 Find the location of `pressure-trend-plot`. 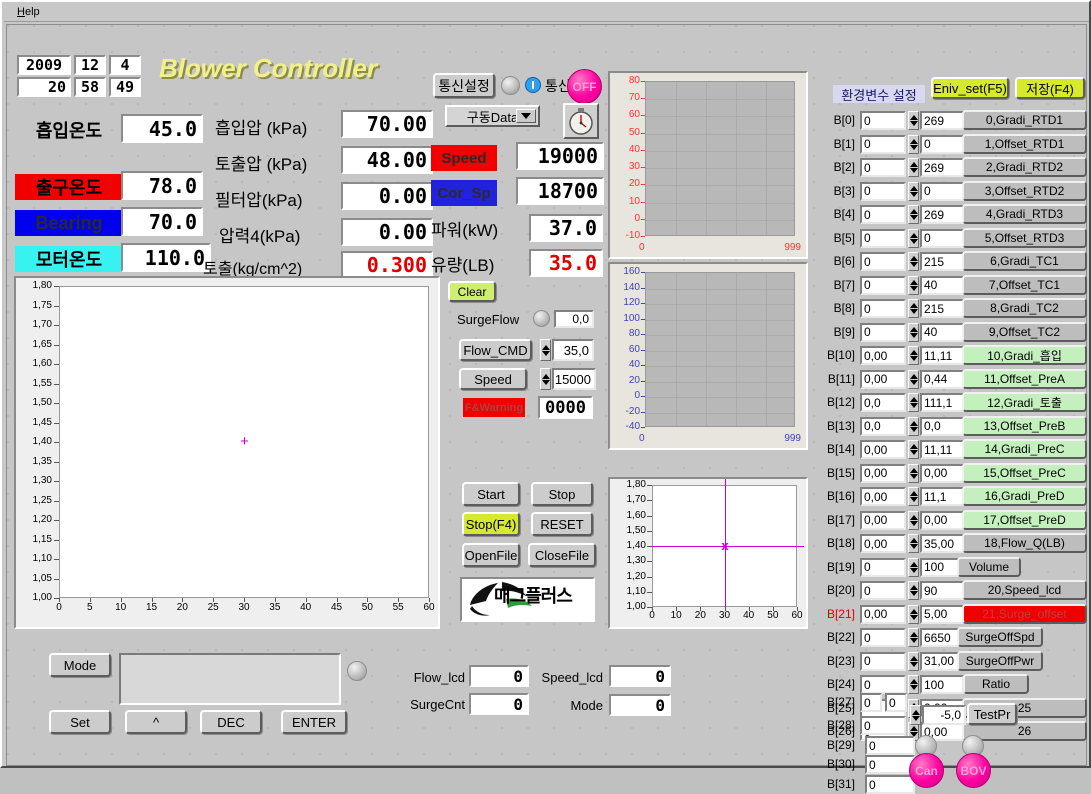

pressure-trend-plot is located at coordinates (720, 349).